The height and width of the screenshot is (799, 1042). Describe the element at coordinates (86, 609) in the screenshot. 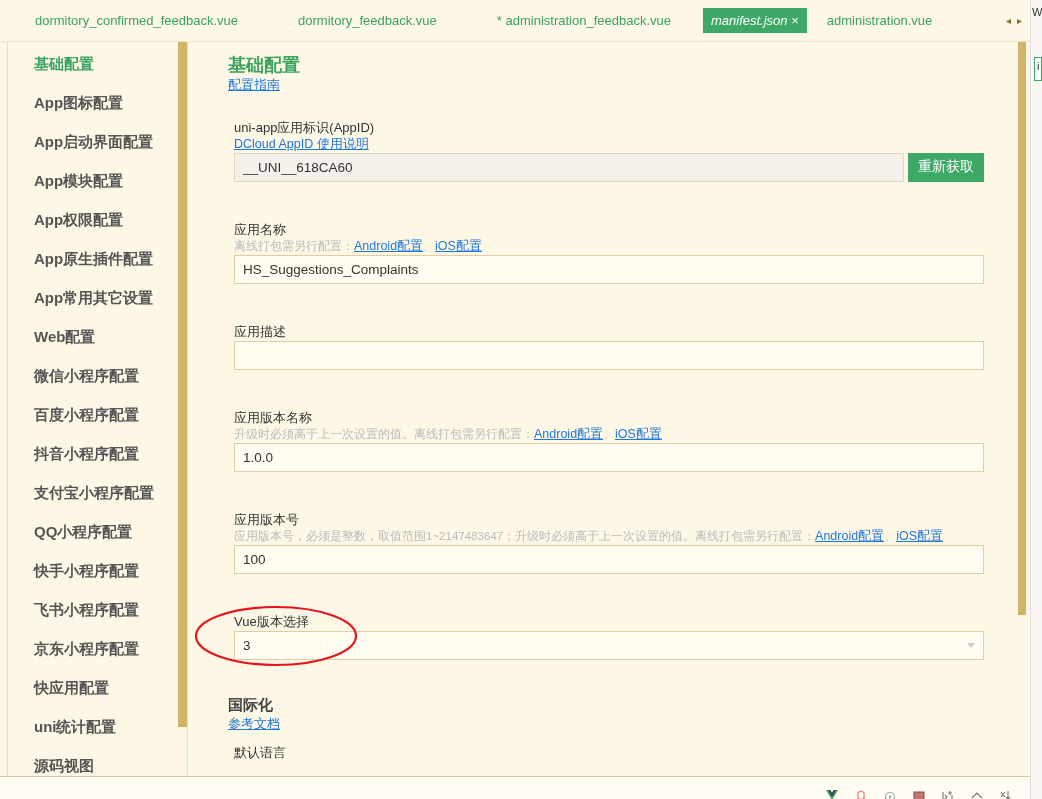

I see `sidebar-item: 飞书小程序配置` at that location.